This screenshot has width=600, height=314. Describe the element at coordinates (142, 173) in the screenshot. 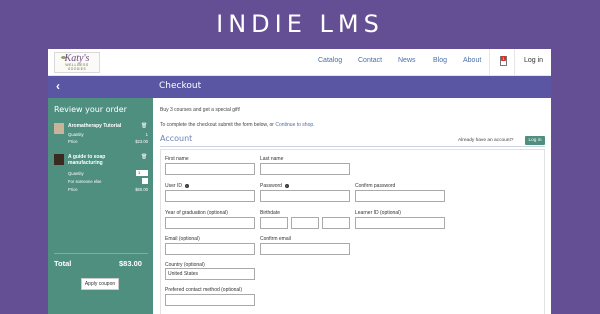

I see `quantity-input: 1` at that location.